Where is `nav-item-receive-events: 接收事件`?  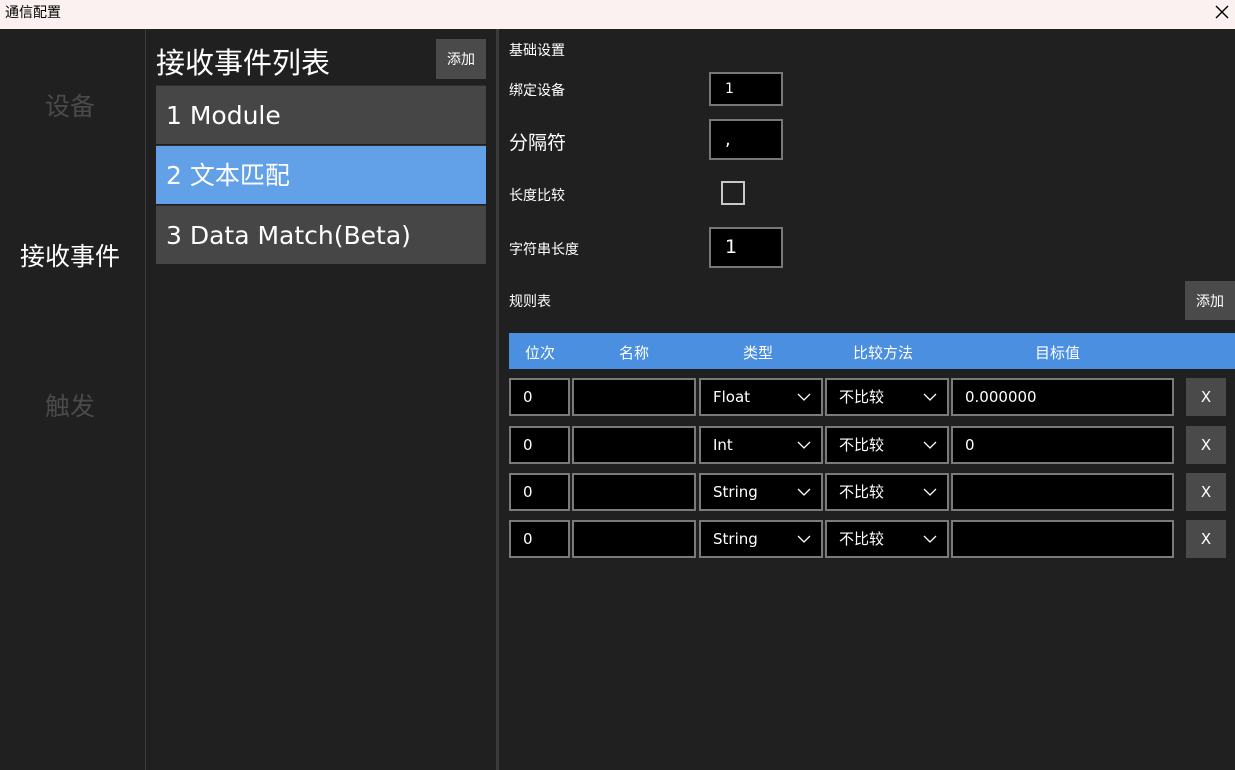
nav-item-receive-events: 接收事件 is located at coordinates (70, 255).